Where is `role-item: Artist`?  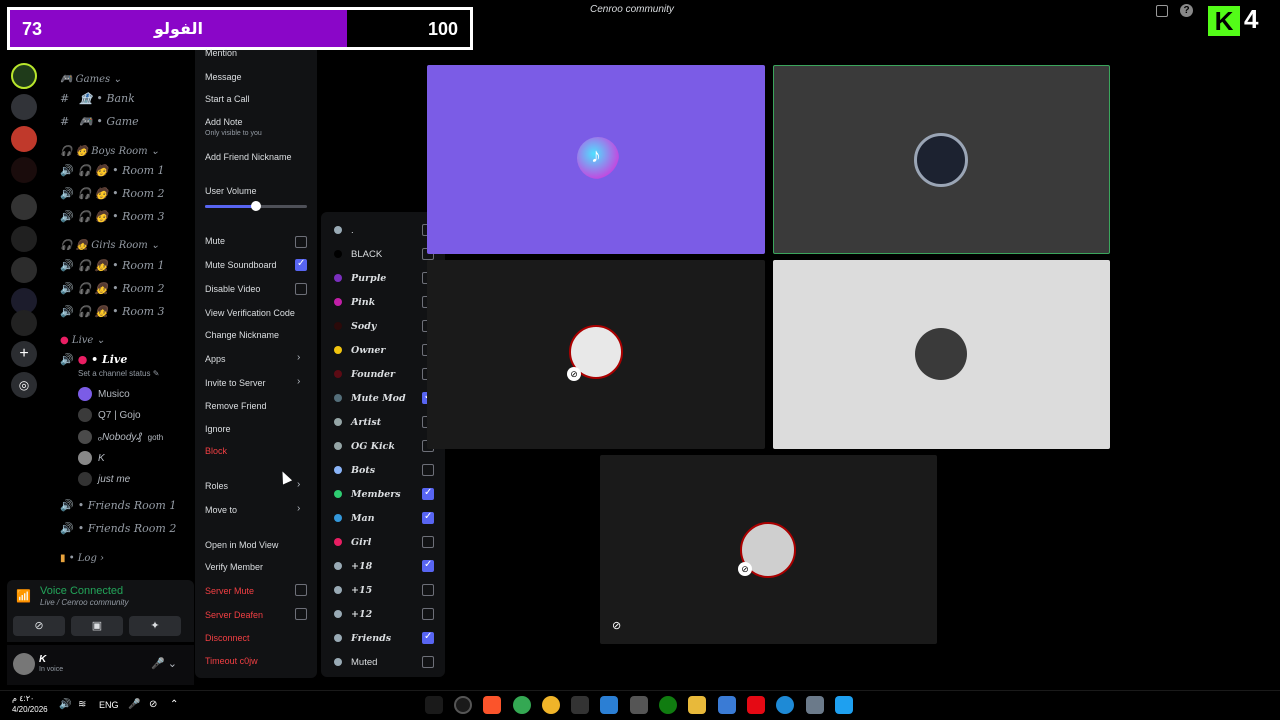
role-item: Artist is located at coordinates (384, 422).